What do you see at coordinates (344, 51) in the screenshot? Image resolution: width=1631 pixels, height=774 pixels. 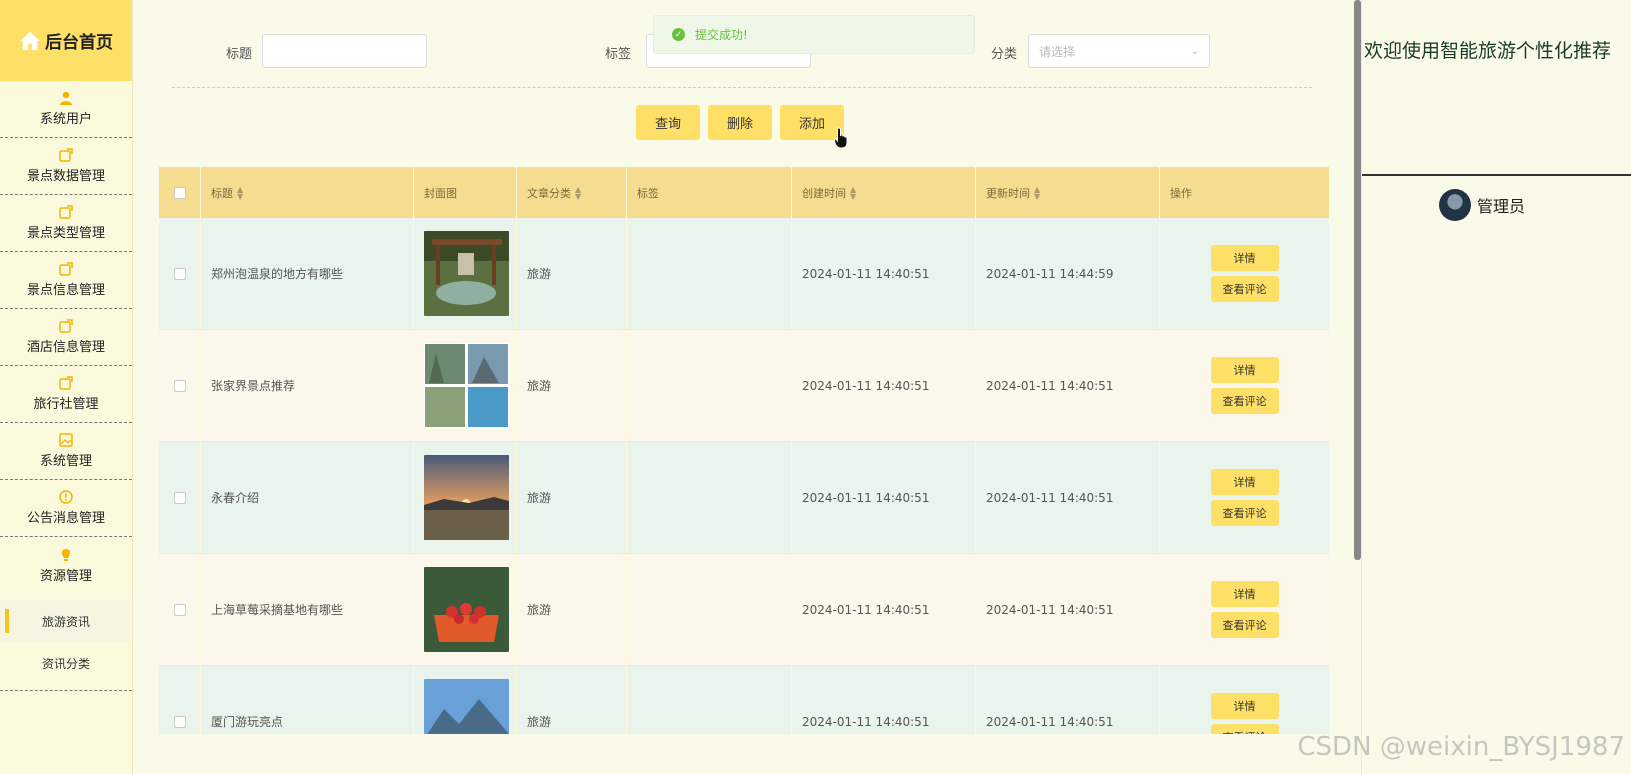 I see `title-input` at bounding box center [344, 51].